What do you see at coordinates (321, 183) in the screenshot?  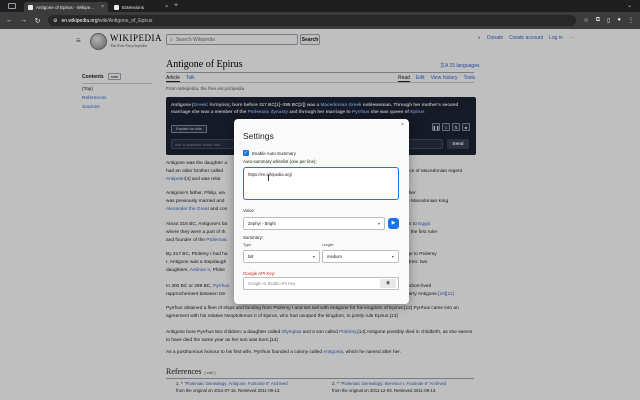 I see `whitelist-textarea: https://en.wikipedia.org/` at bounding box center [321, 183].